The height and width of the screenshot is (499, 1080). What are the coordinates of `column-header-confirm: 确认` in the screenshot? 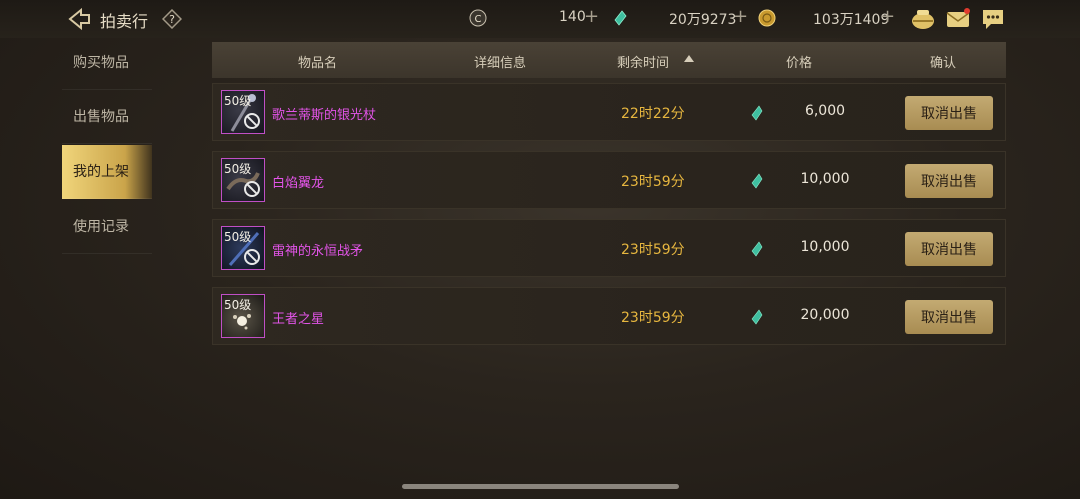 It's located at (943, 63).